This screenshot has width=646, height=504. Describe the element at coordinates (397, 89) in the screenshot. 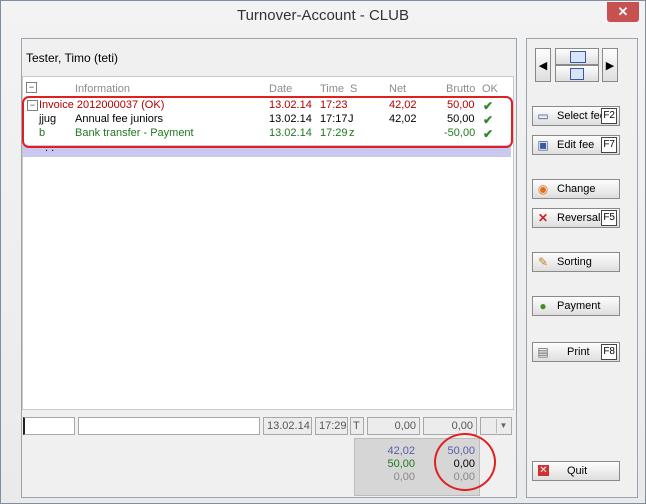

I see `col-net: Net` at that location.